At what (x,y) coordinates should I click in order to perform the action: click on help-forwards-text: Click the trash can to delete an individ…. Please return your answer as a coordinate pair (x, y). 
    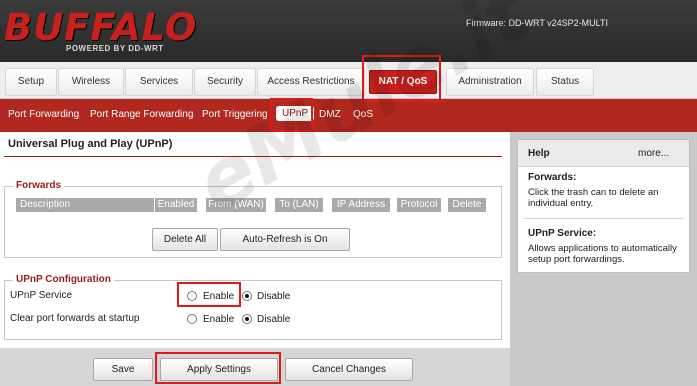
    Looking at the image, I should click on (593, 198).